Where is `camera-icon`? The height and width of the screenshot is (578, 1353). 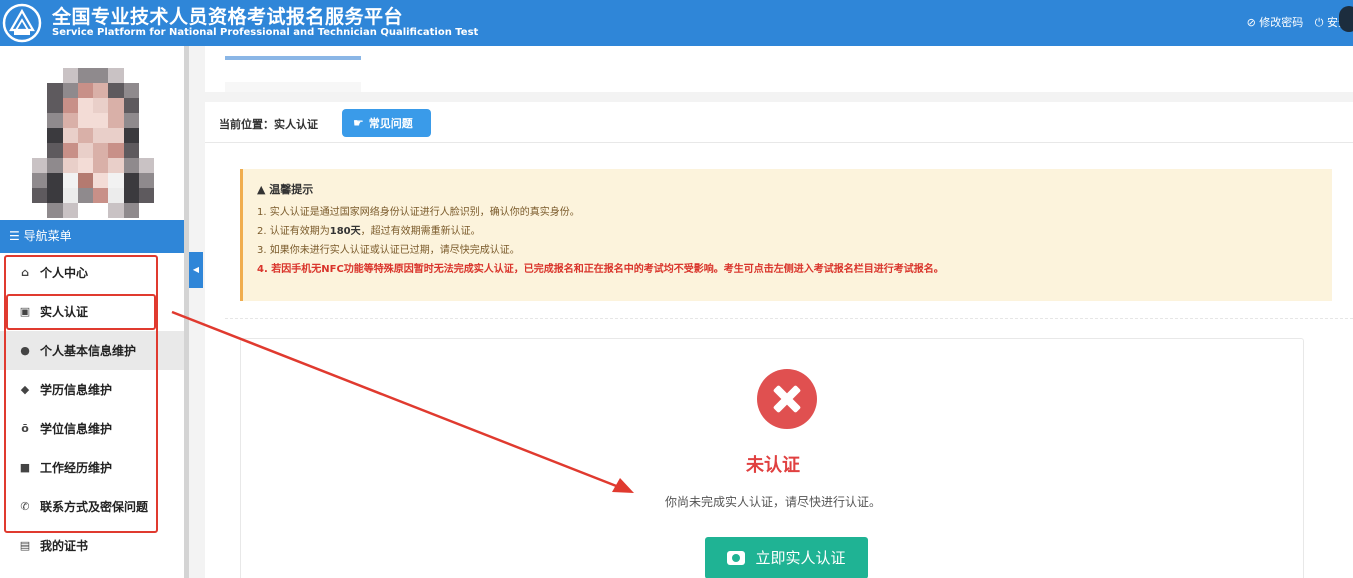 camera-icon is located at coordinates (736, 558).